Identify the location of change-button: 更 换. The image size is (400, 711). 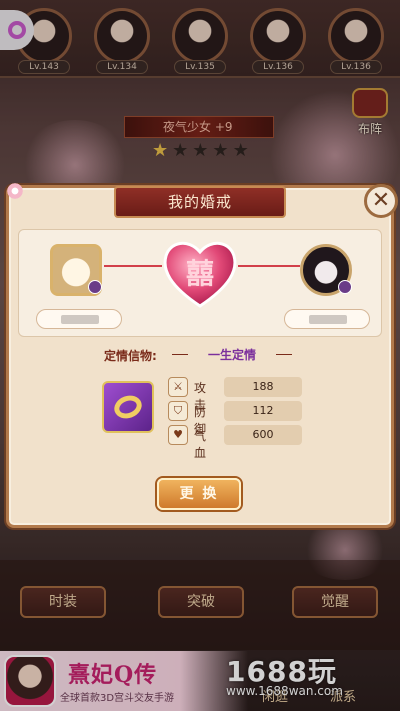
(199, 494).